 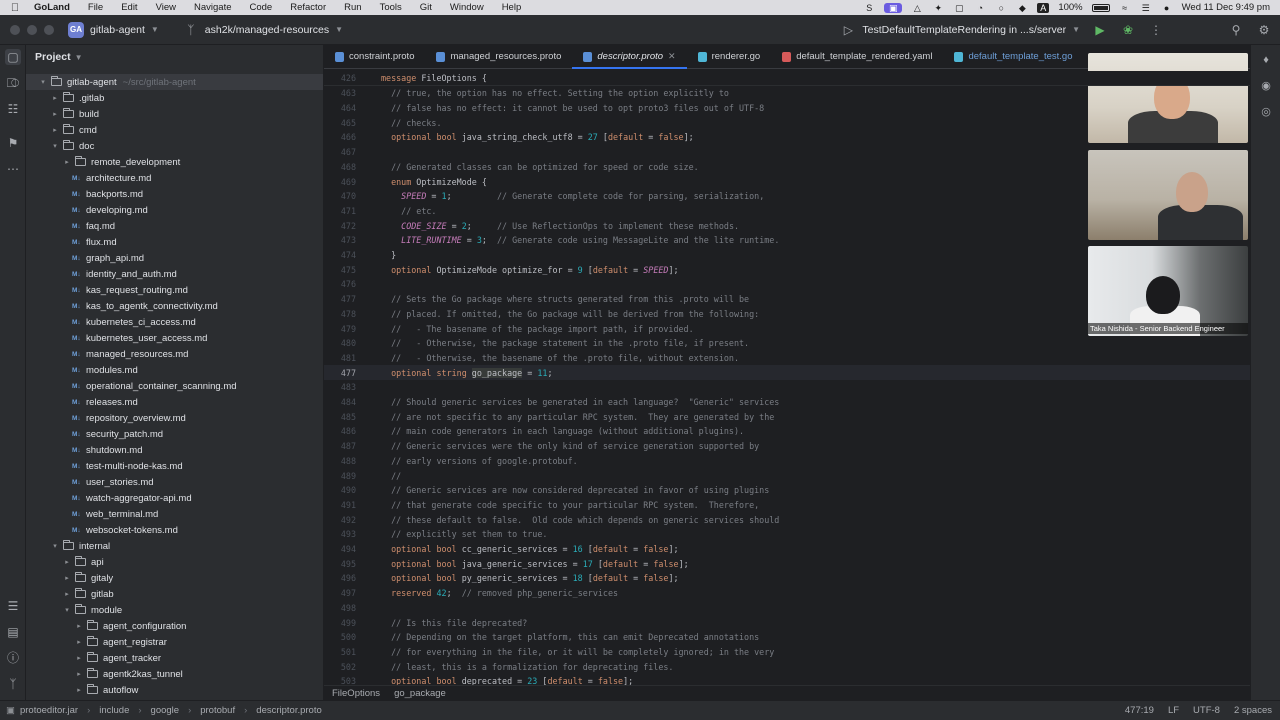 What do you see at coordinates (340, 314) in the screenshot?
I see `line-number: 478` at bounding box center [340, 314].